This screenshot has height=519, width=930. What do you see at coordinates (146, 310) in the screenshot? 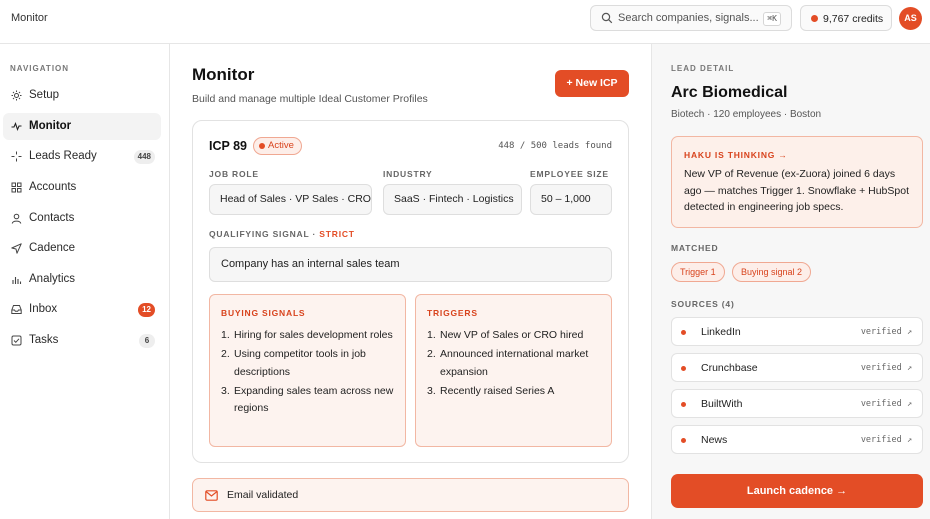
I see `inbox-count-badge: 12` at bounding box center [146, 310].